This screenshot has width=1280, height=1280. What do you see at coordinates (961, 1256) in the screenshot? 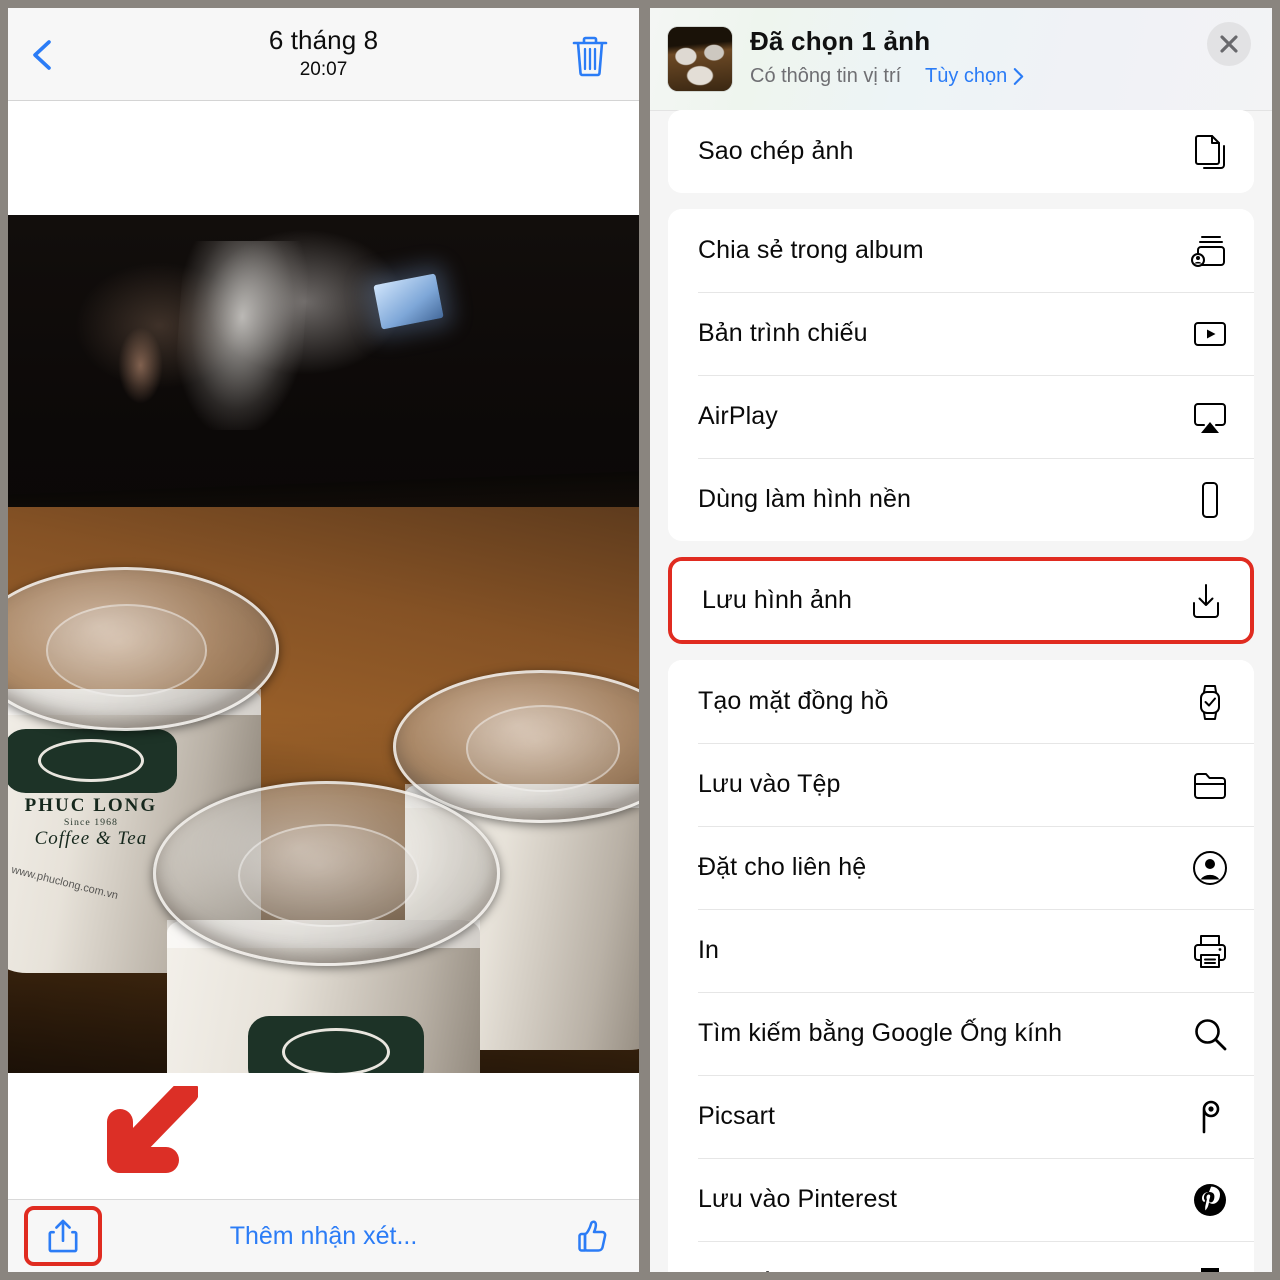
I see `share-action-bookmark: Lưu vào Keep` at bounding box center [961, 1256].